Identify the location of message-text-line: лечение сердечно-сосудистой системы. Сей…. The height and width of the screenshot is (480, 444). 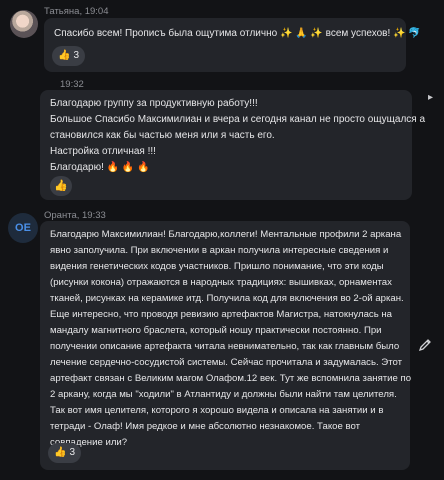
(226, 362).